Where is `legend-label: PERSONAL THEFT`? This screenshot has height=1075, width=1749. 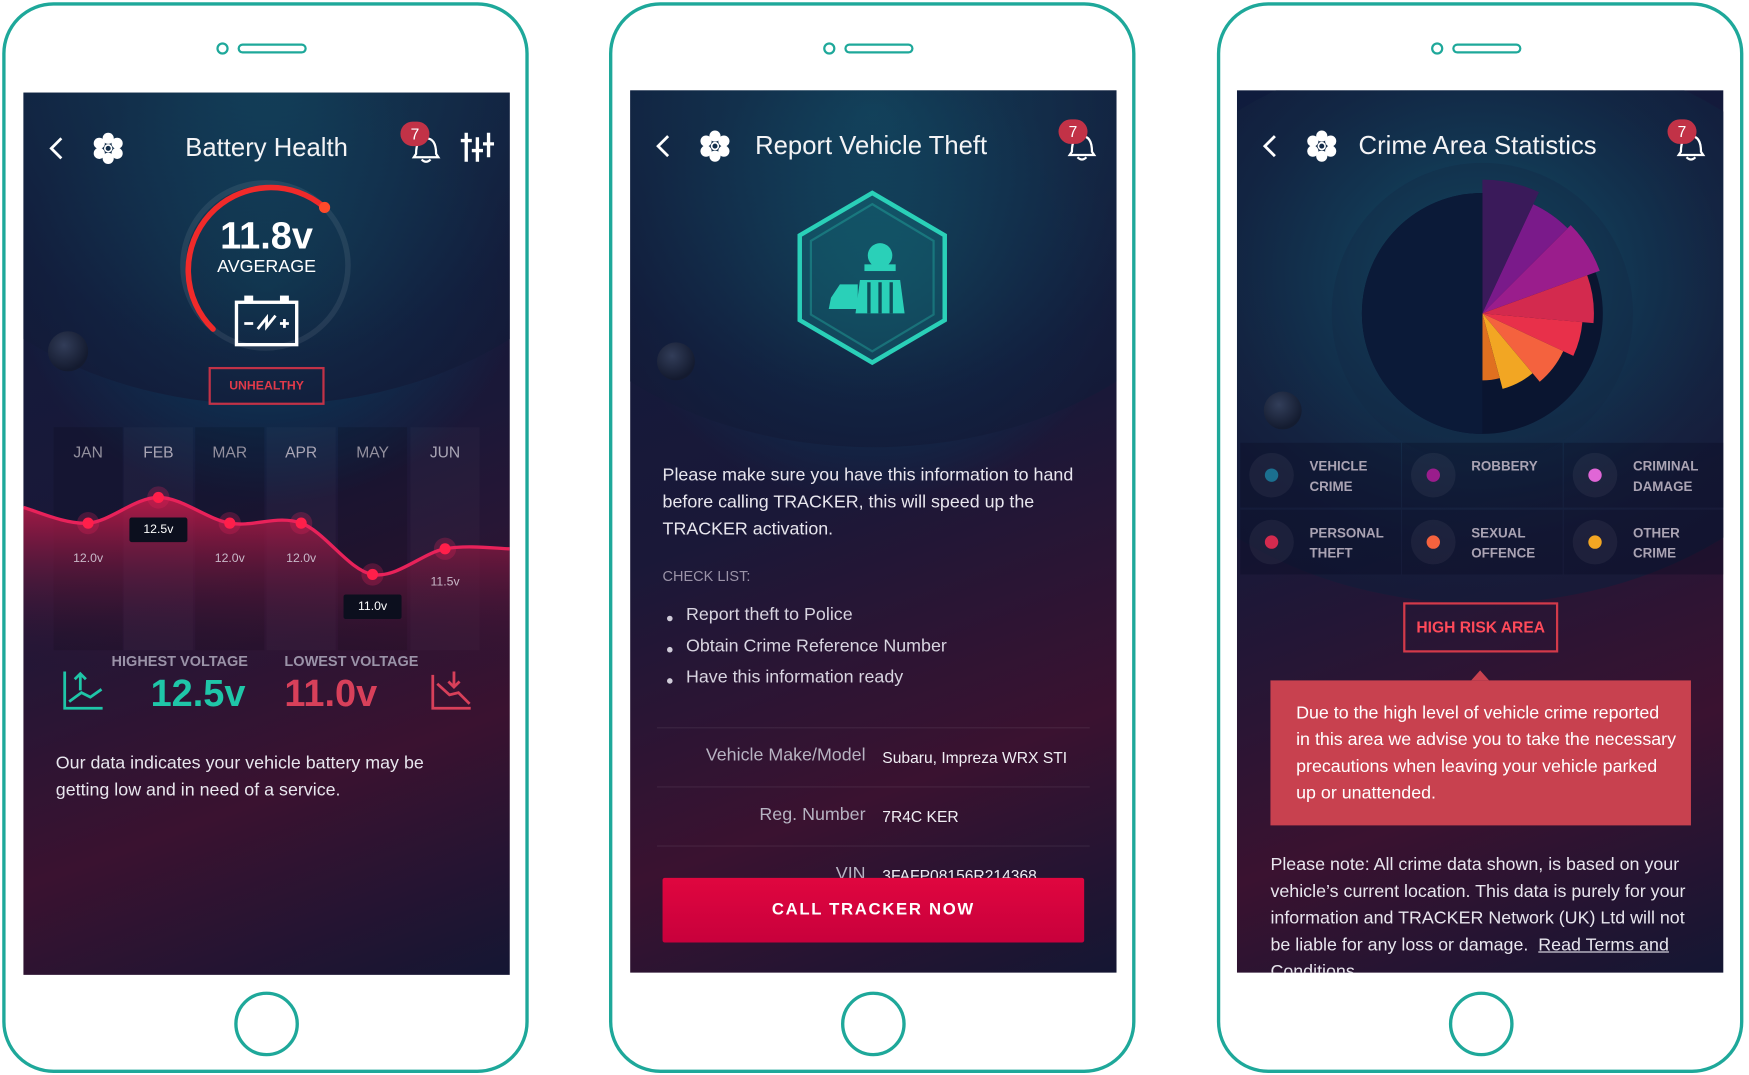
legend-label: PERSONAL THEFT is located at coordinates (1346, 543).